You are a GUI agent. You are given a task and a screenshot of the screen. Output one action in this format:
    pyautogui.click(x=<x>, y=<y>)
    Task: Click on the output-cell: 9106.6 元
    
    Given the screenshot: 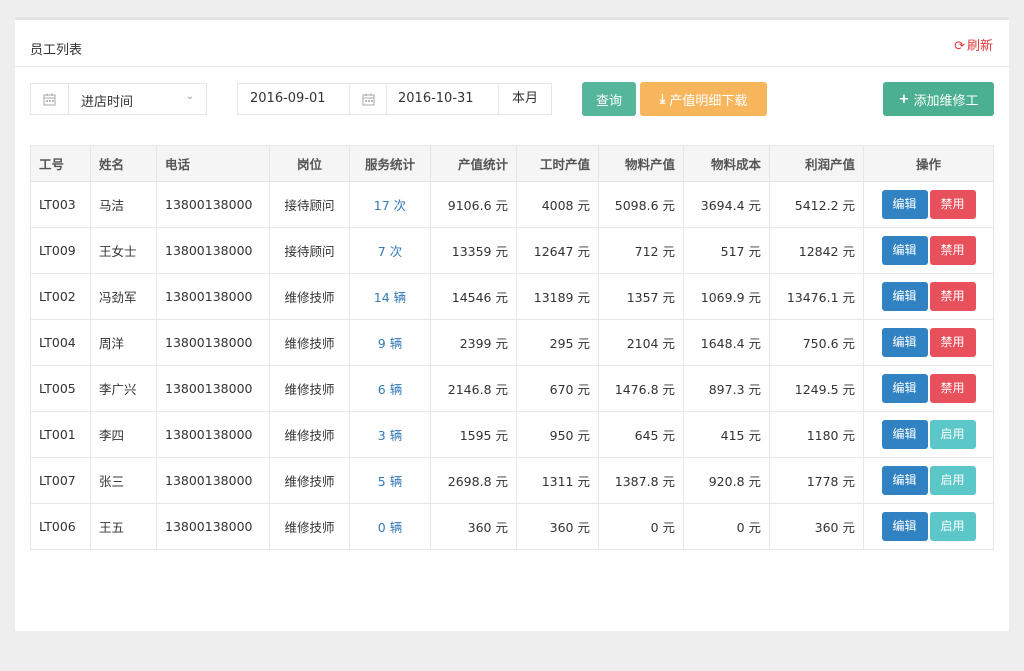 What is the action you would take?
    pyautogui.click(x=473, y=204)
    